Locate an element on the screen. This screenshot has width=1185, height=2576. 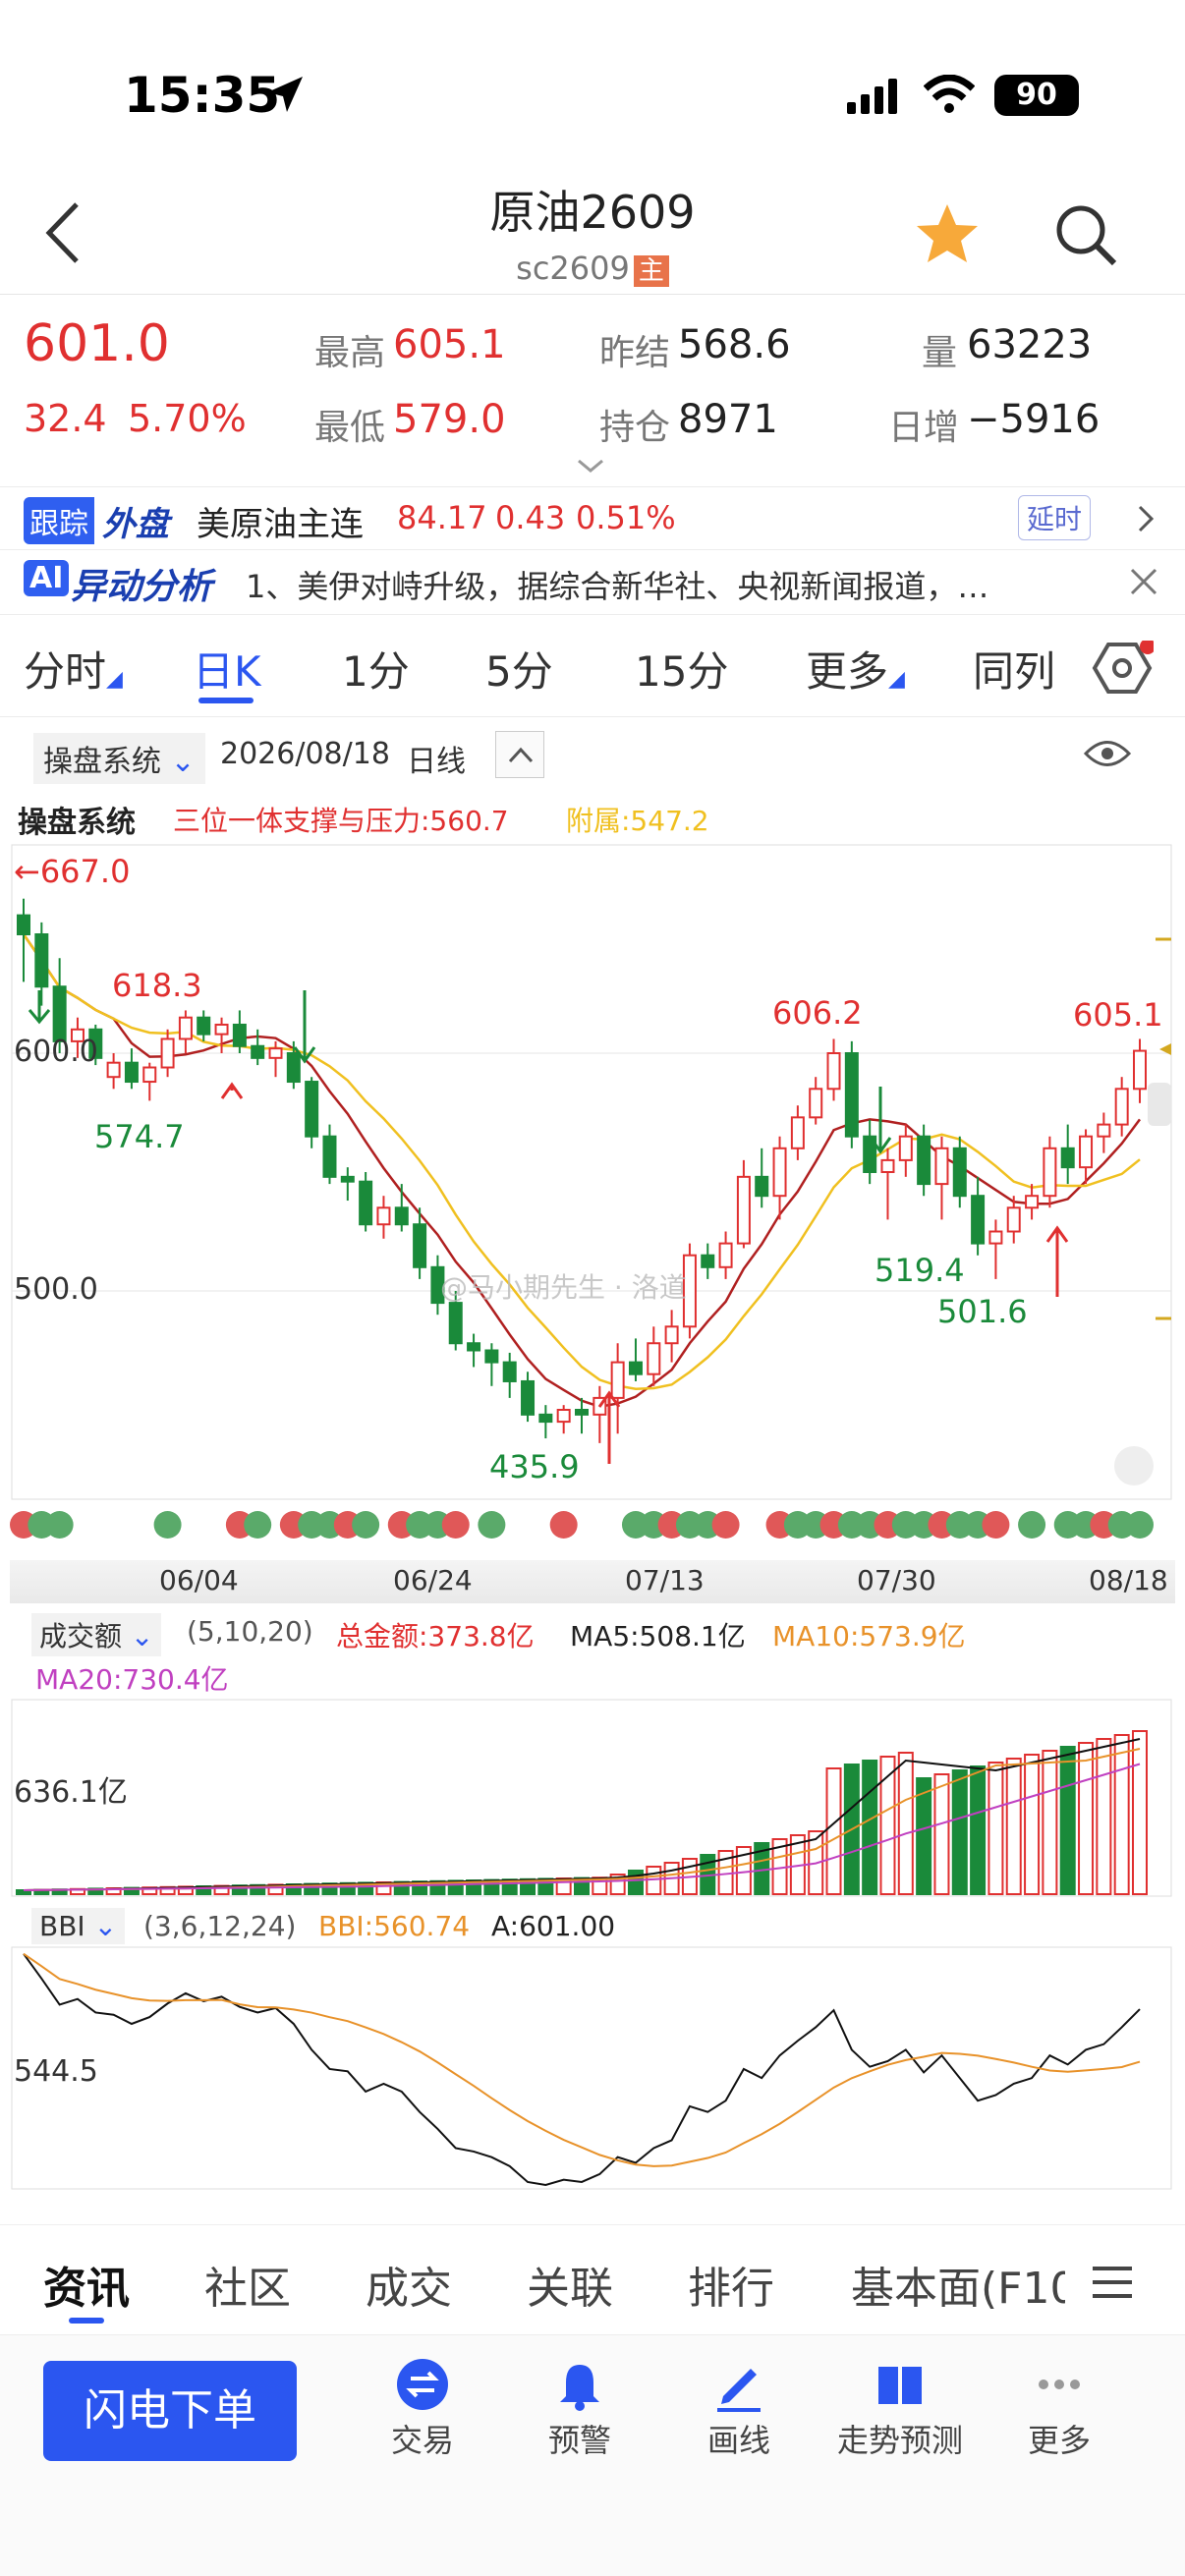
side-handle is located at coordinates (1160, 1104).